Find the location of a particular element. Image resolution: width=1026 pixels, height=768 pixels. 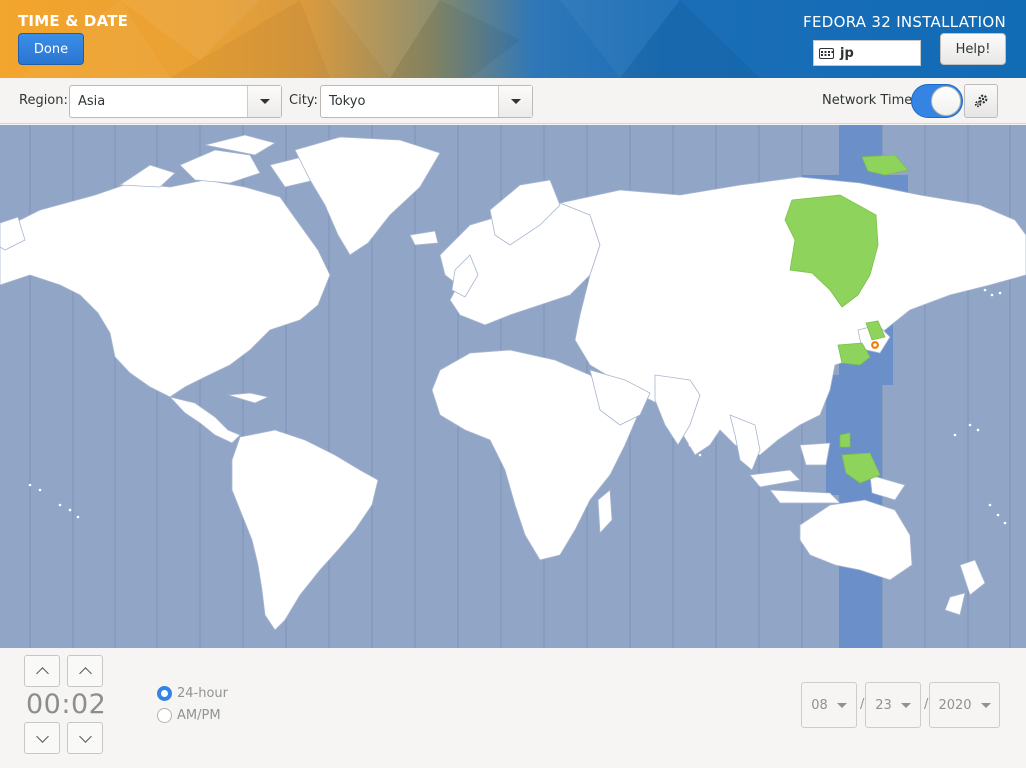

gears-icon is located at coordinates (981, 101).